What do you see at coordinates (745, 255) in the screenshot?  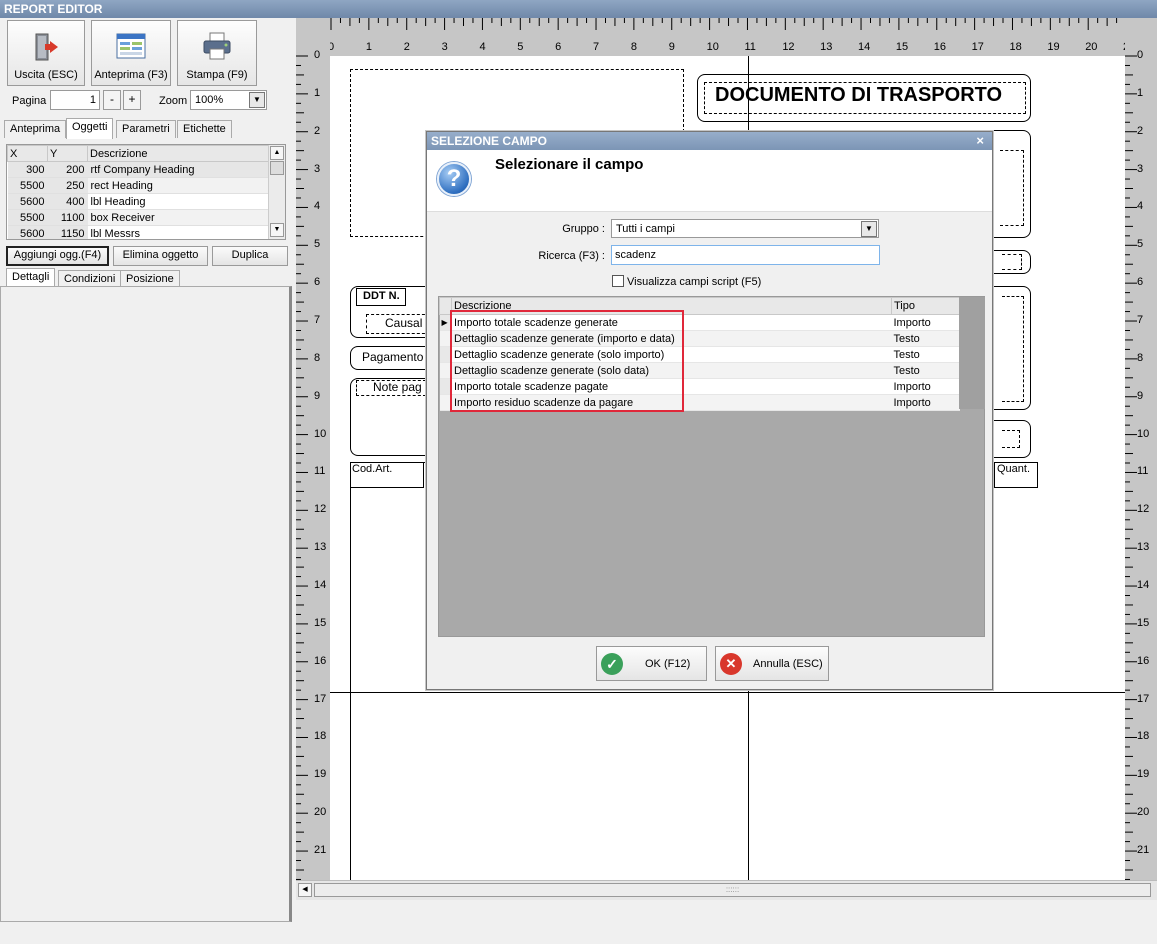 I see `search-input: scadenz` at bounding box center [745, 255].